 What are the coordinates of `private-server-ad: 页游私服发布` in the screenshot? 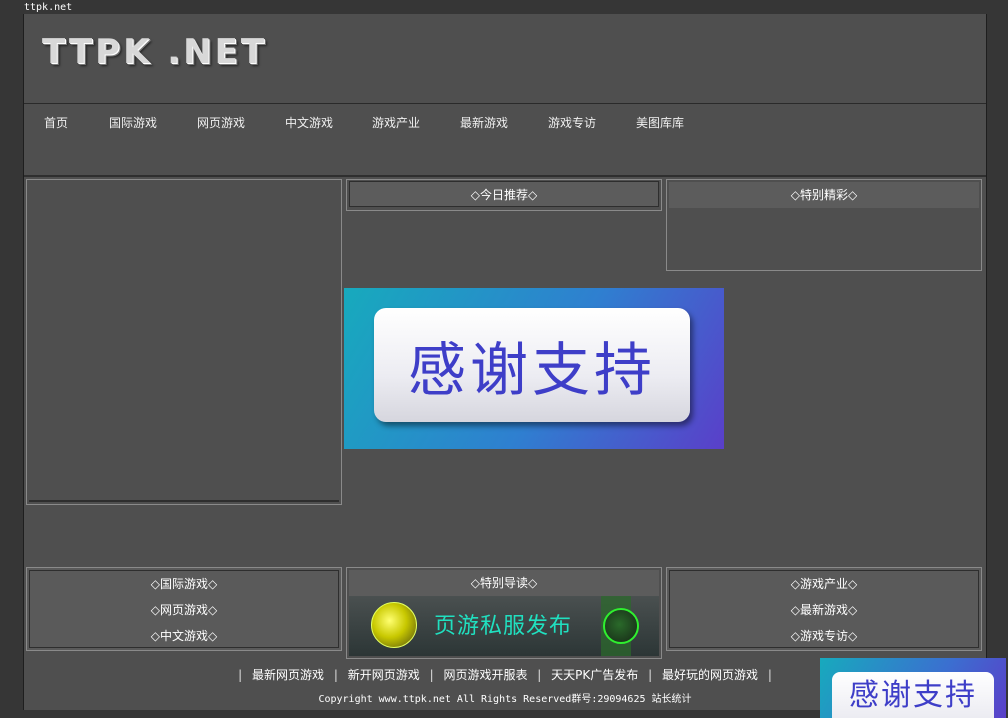 It's located at (504, 626).